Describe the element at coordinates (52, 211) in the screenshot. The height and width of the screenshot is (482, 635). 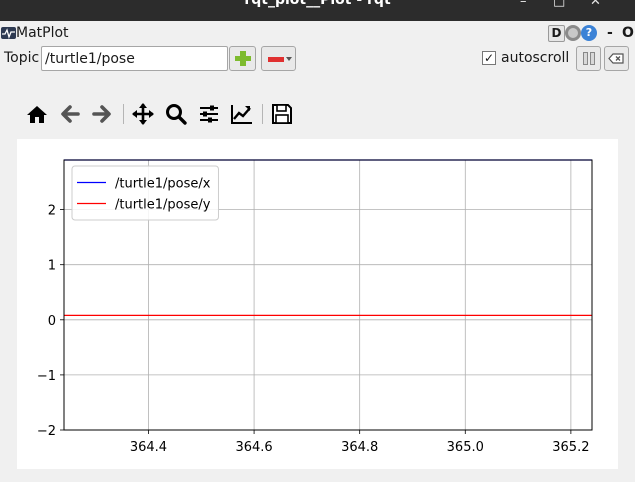
I see `y-tick-label: 2` at that location.